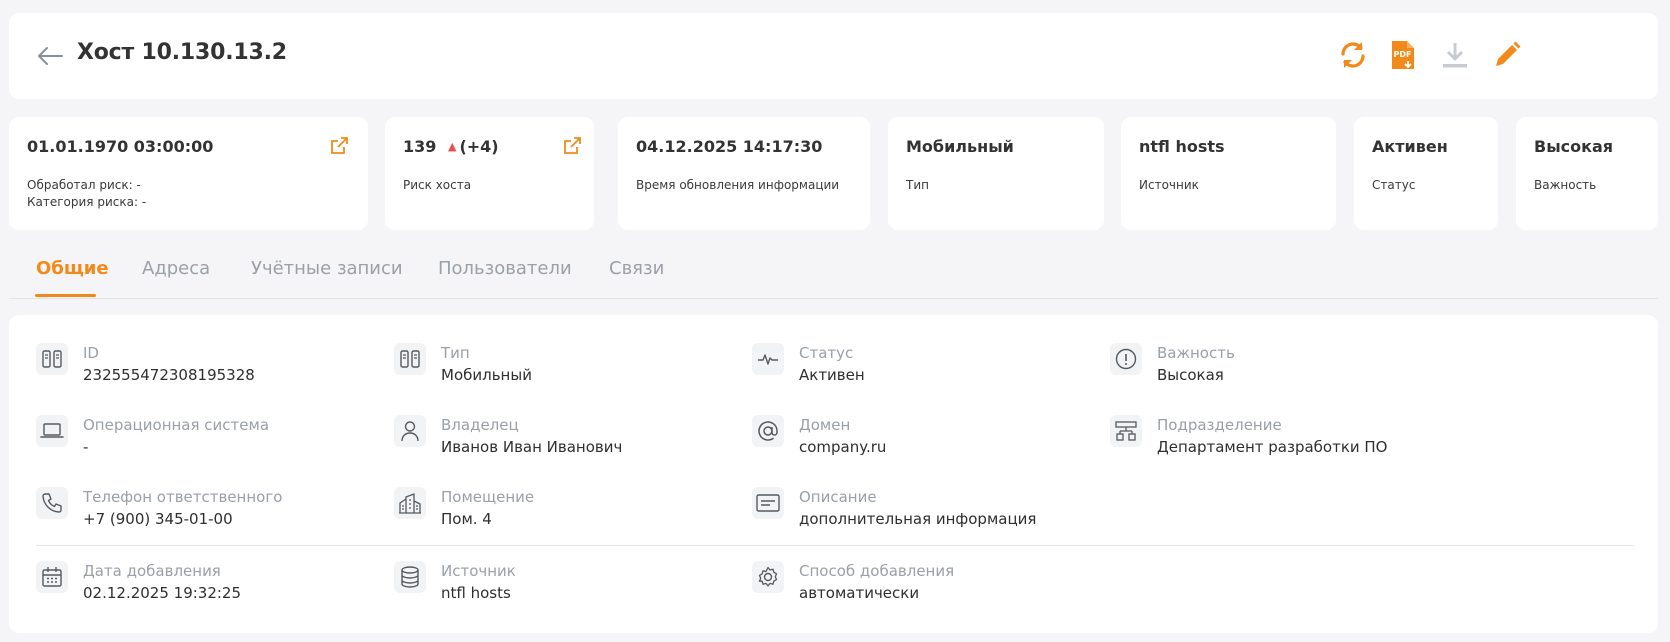 Image resolution: width=1670 pixels, height=642 pixels. What do you see at coordinates (918, 519) in the screenshot?
I see `field-value: дополнительная информация` at bounding box center [918, 519].